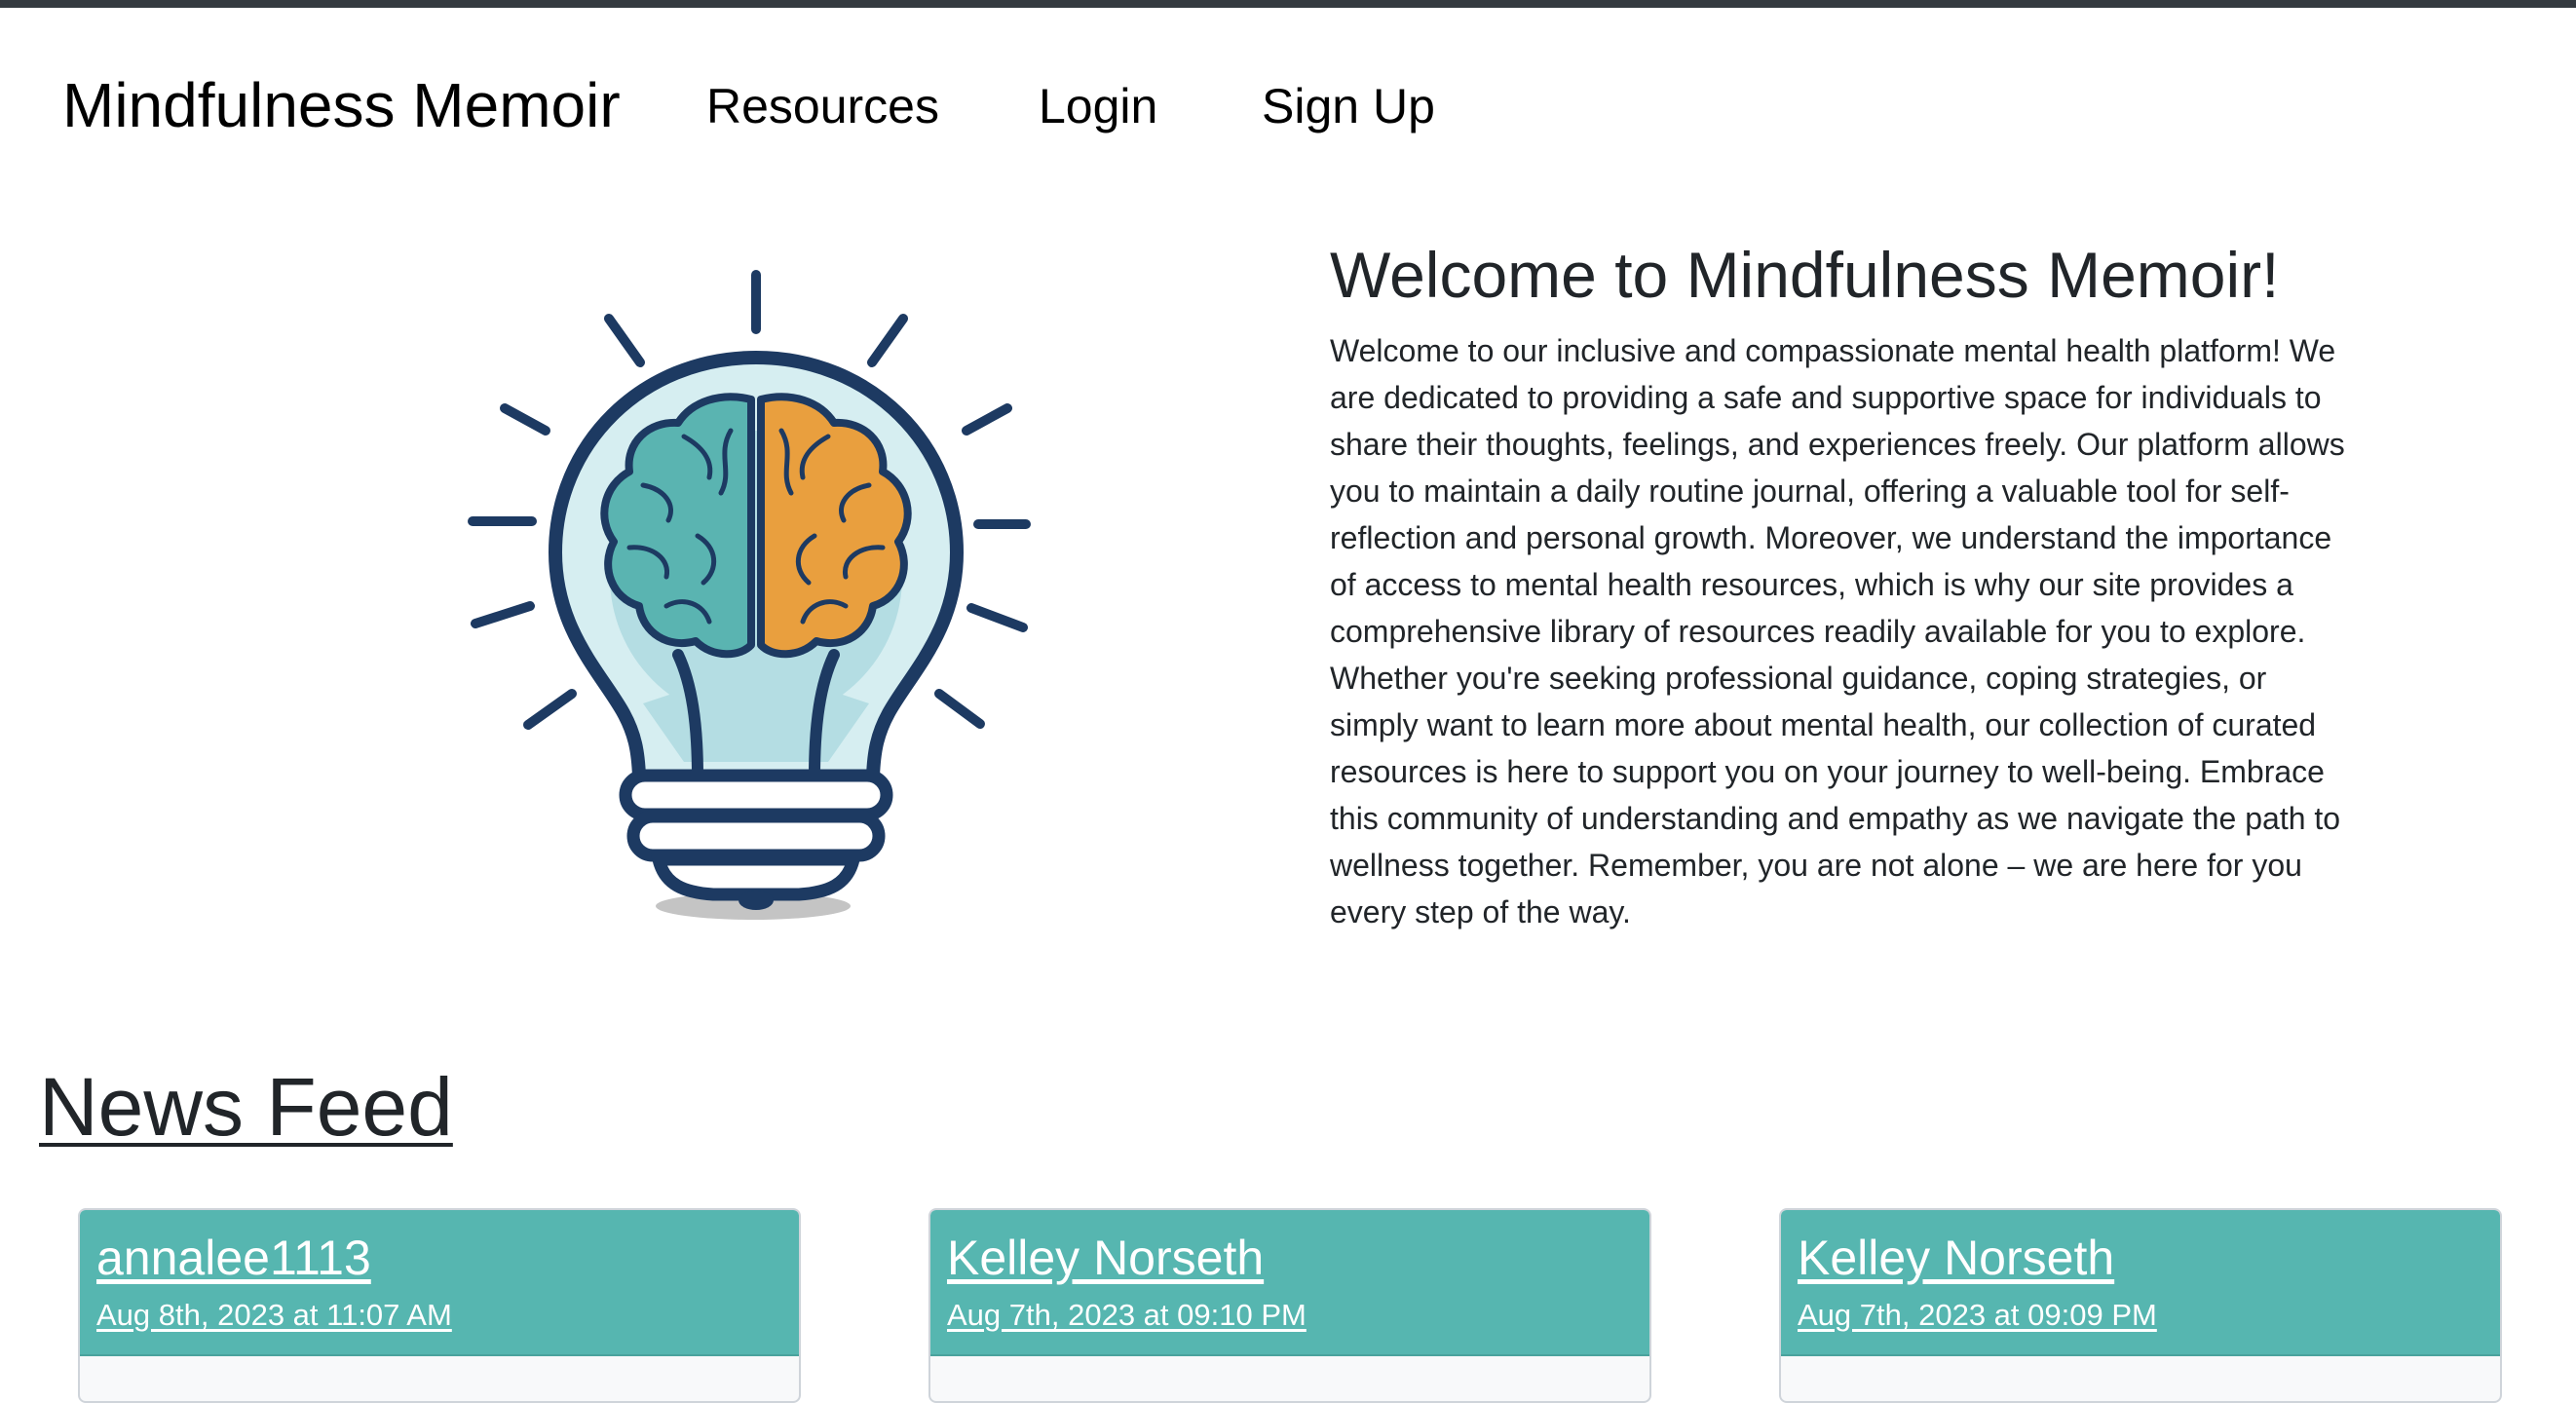 The height and width of the screenshot is (1403, 2576). I want to click on news-feed-heading: News Feed, so click(246, 1107).